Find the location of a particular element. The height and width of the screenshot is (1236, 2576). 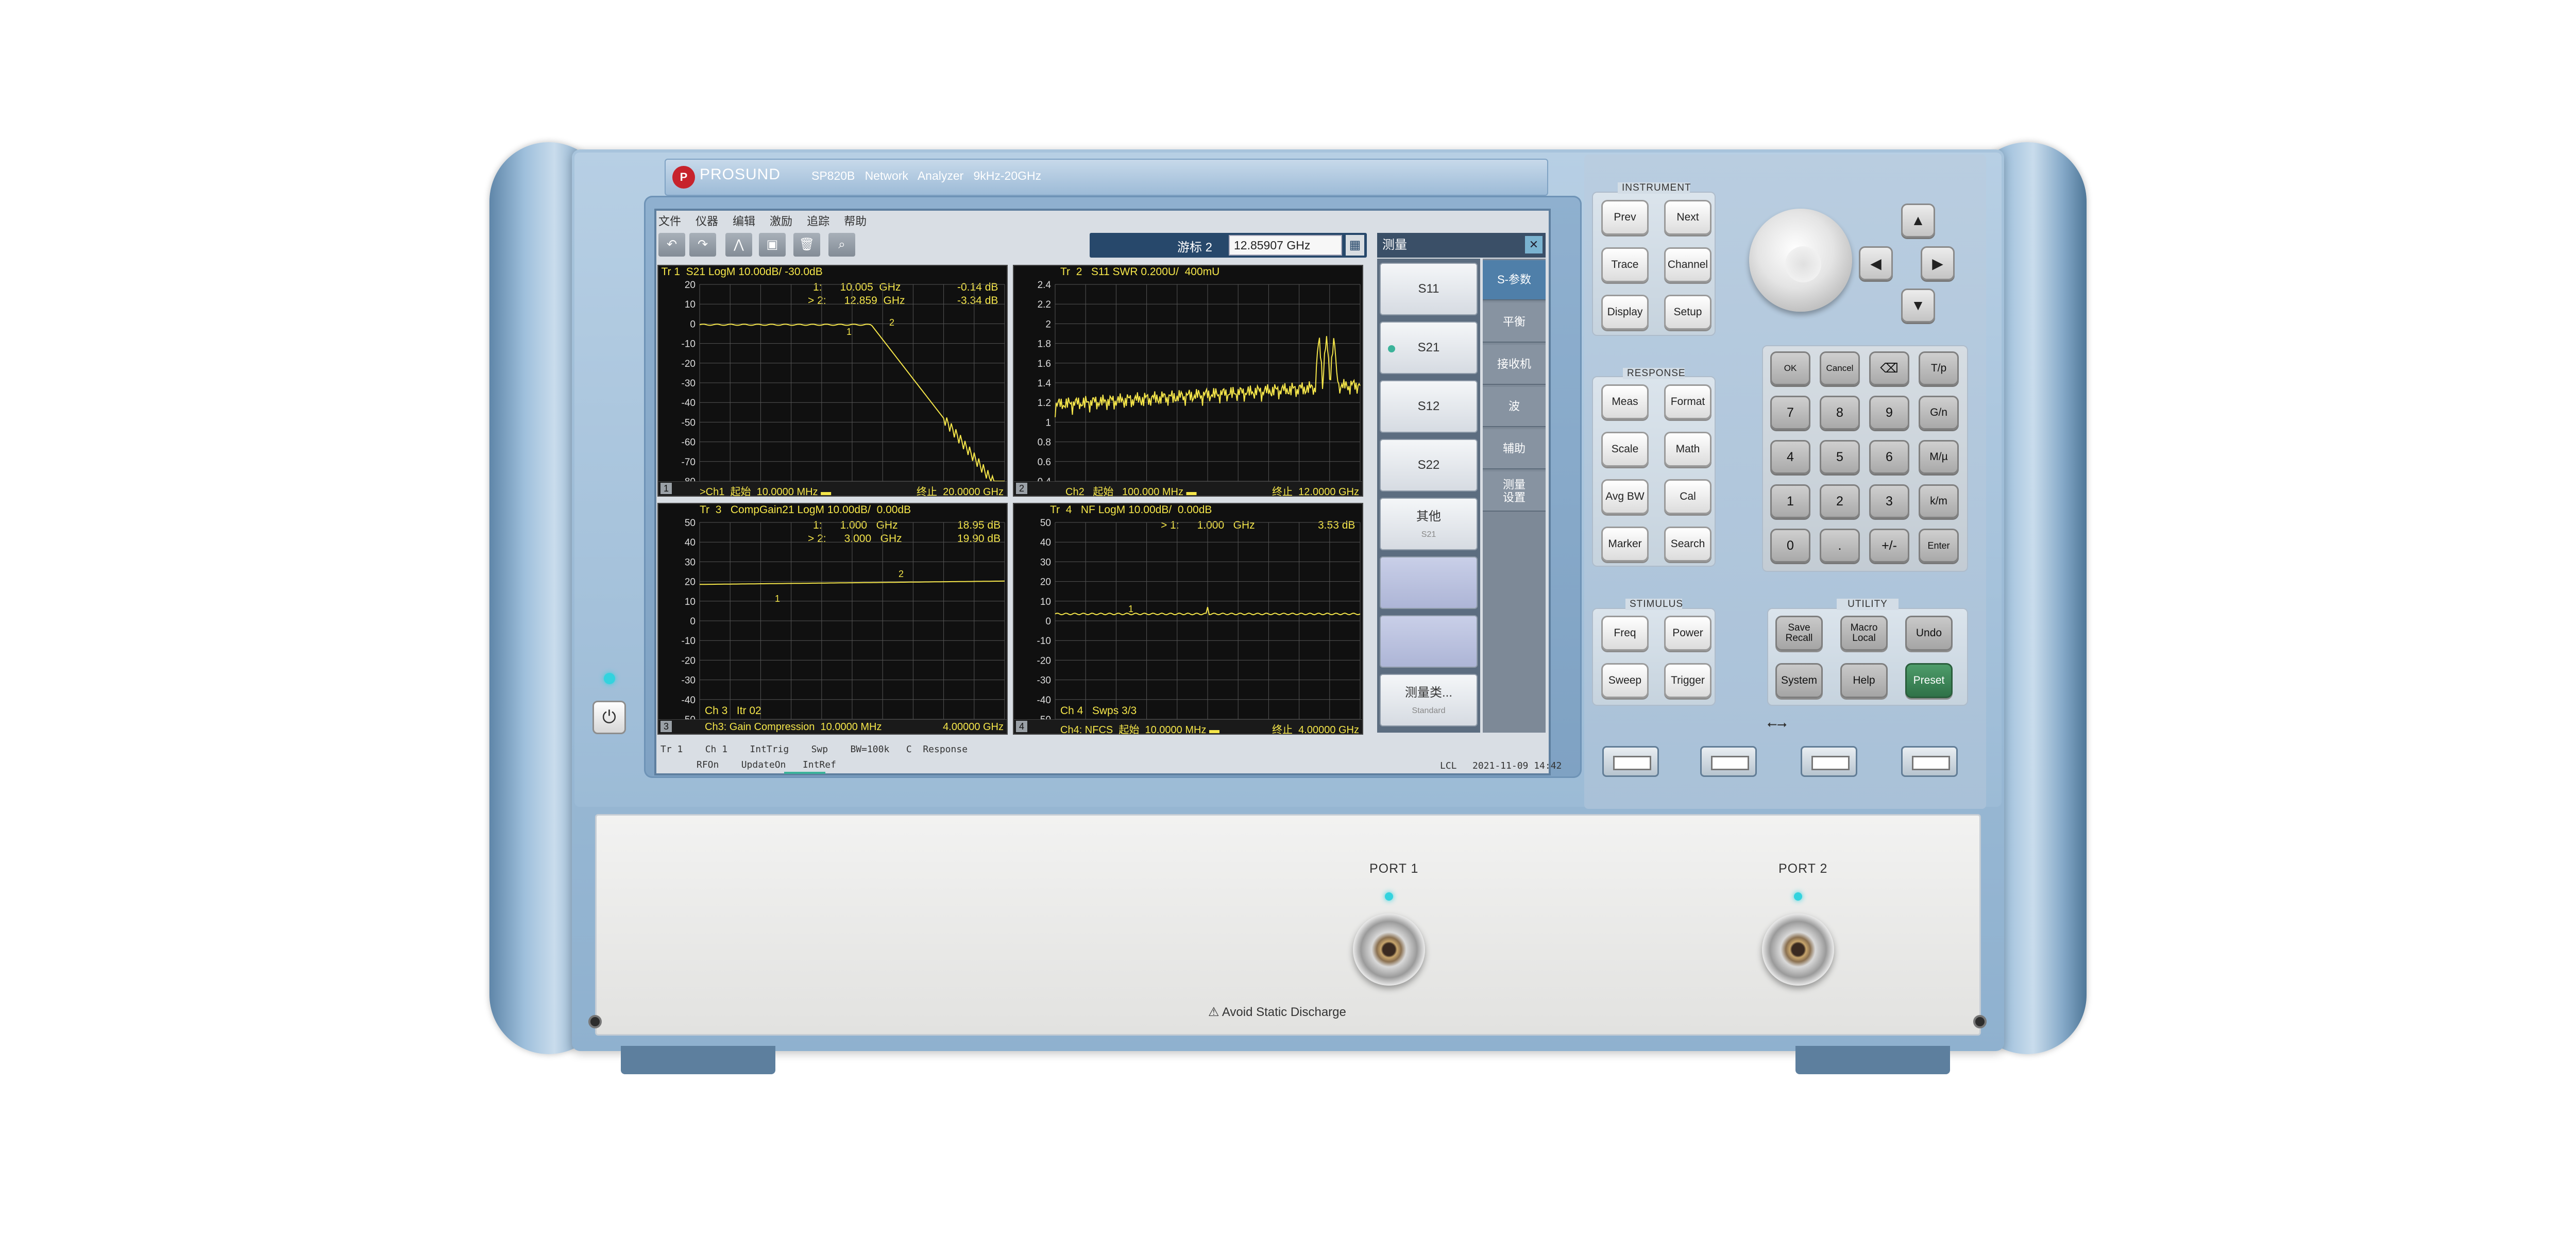

menu-trace: 追踪 is located at coordinates (818, 221).